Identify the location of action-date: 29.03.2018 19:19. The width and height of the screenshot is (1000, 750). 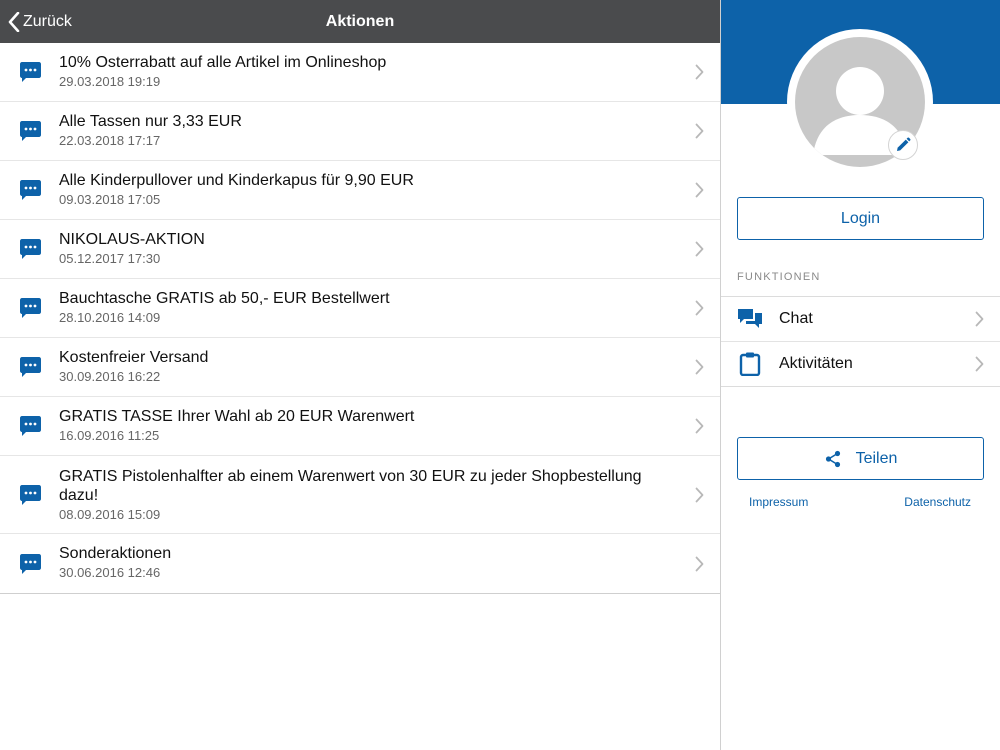
(110, 81).